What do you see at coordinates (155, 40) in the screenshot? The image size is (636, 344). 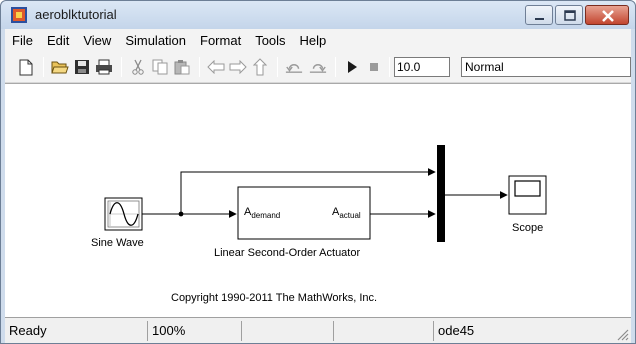 I see `menu-simulation: Simulation` at bounding box center [155, 40].